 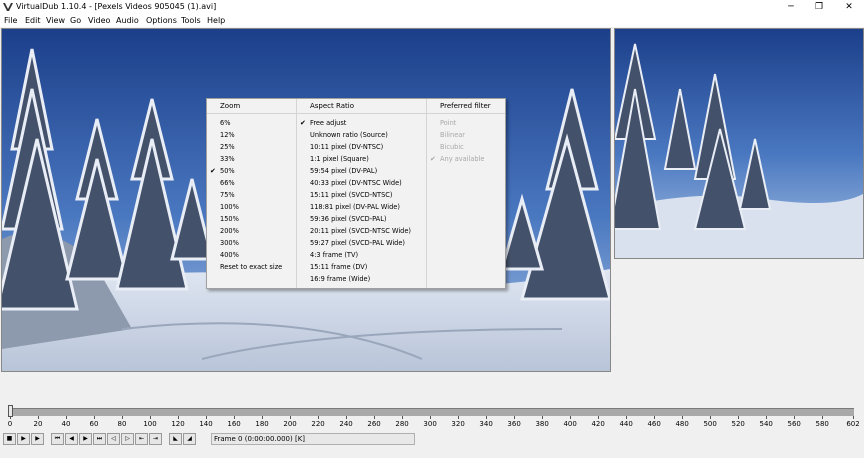 I want to click on close-button: ✕, so click(x=849, y=7).